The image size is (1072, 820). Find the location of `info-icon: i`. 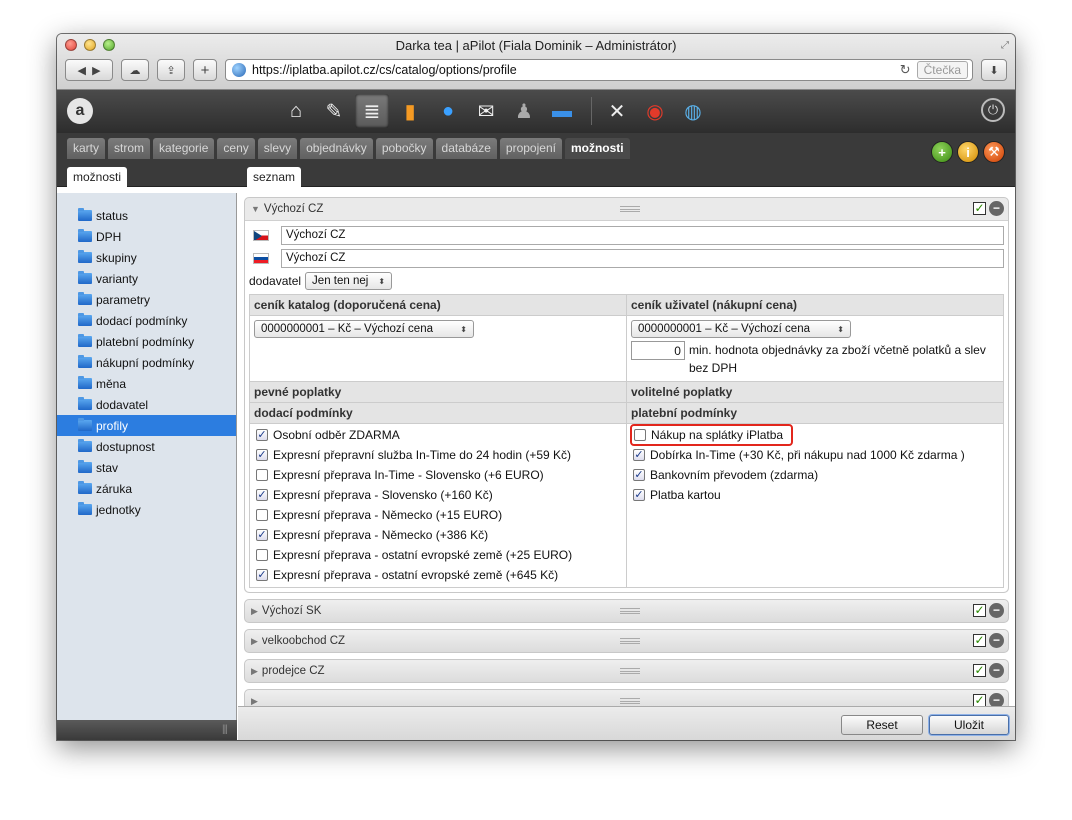

info-icon: i is located at coordinates (968, 152).